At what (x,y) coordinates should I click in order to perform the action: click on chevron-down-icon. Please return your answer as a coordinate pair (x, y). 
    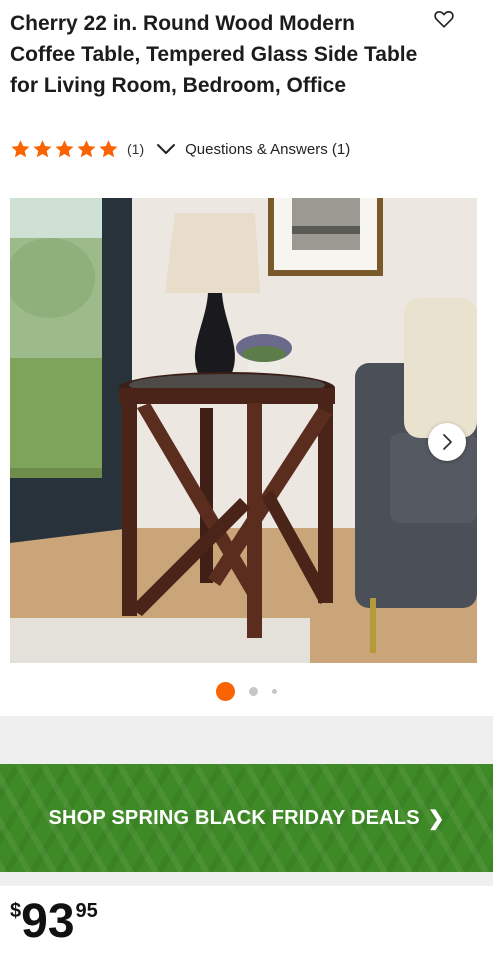
    Looking at the image, I should click on (166, 149).